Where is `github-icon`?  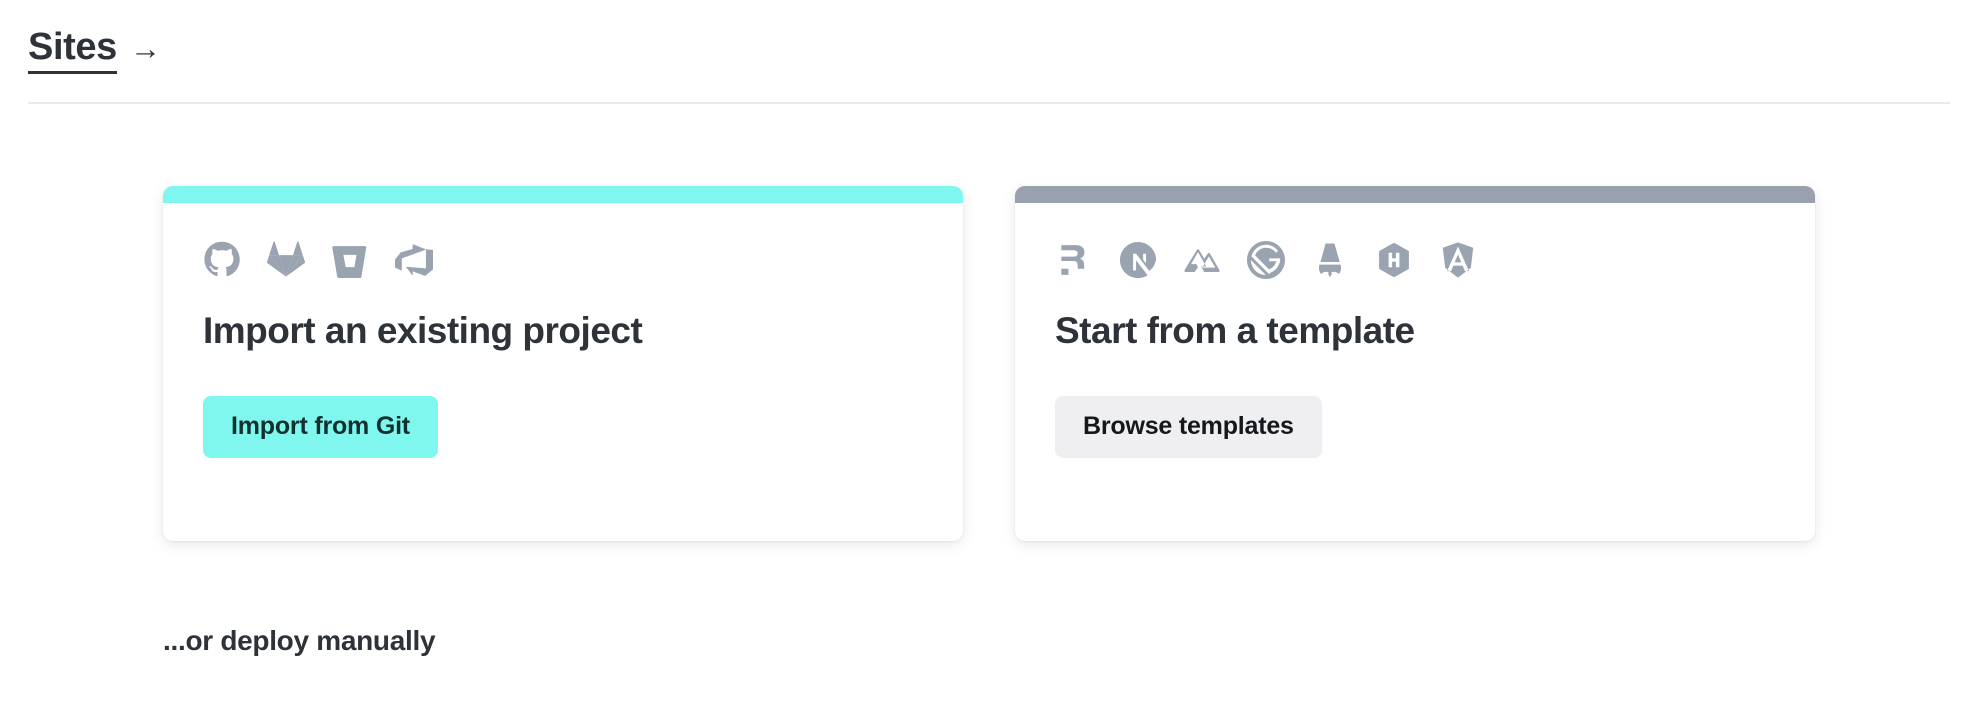
github-icon is located at coordinates (222, 259).